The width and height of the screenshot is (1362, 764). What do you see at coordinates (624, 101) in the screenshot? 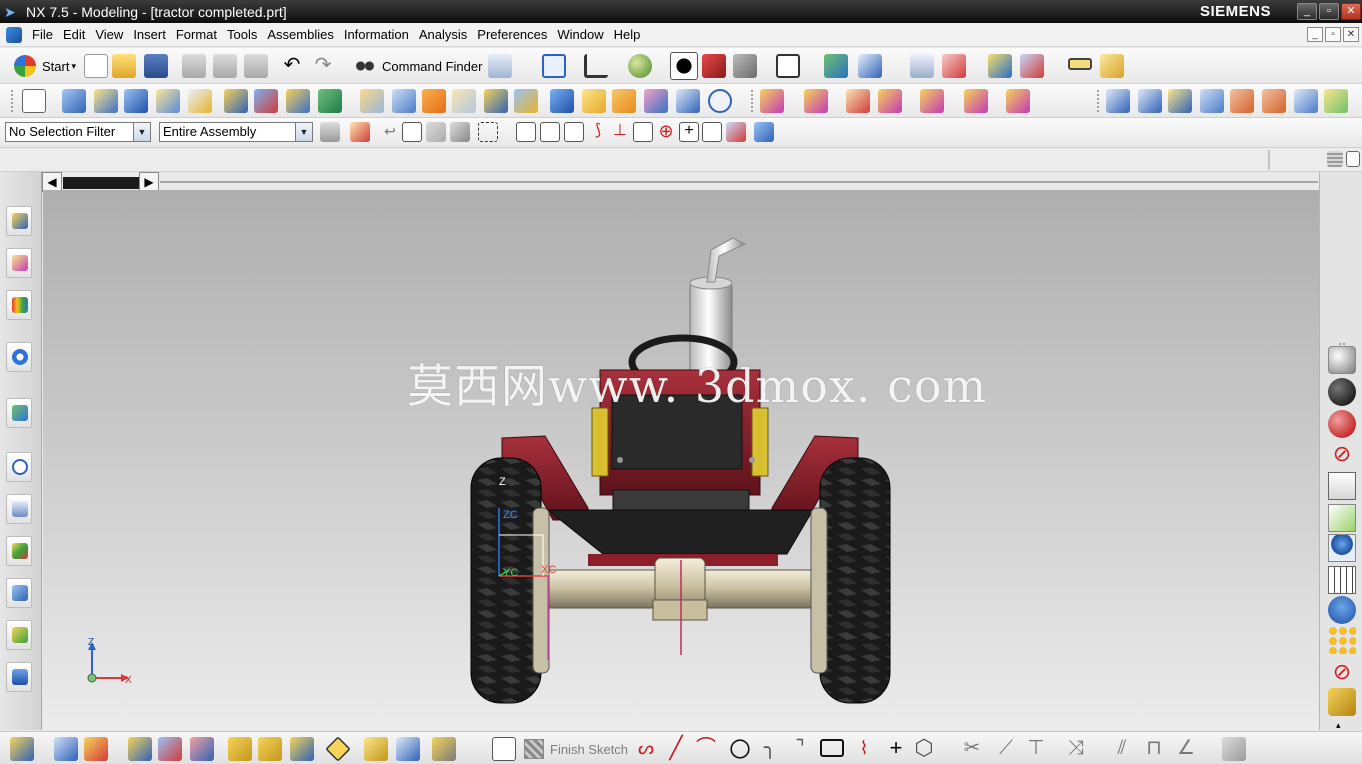
I see `thread-icon` at bounding box center [624, 101].